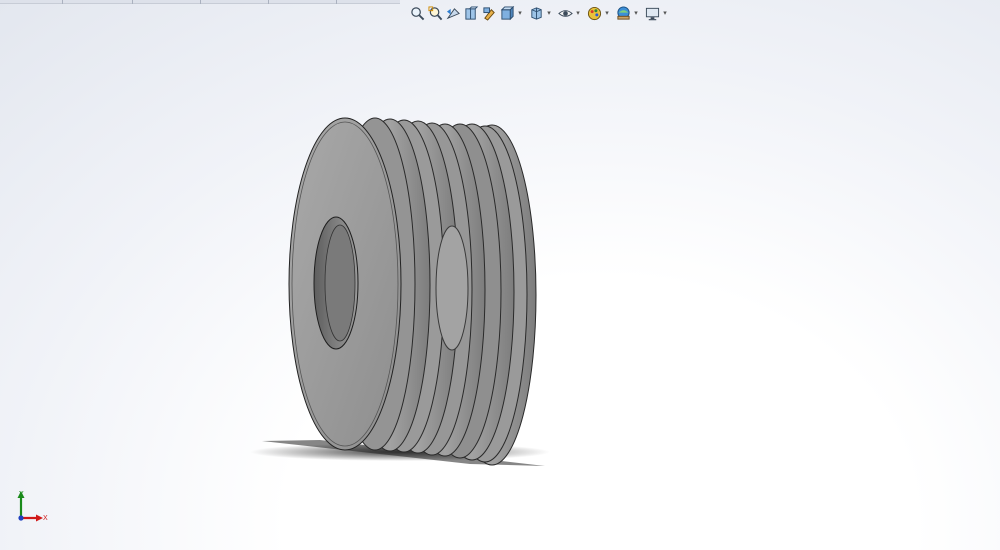 The image size is (1000, 550). I want to click on zoom-to-fit-icon, so click(417, 13).